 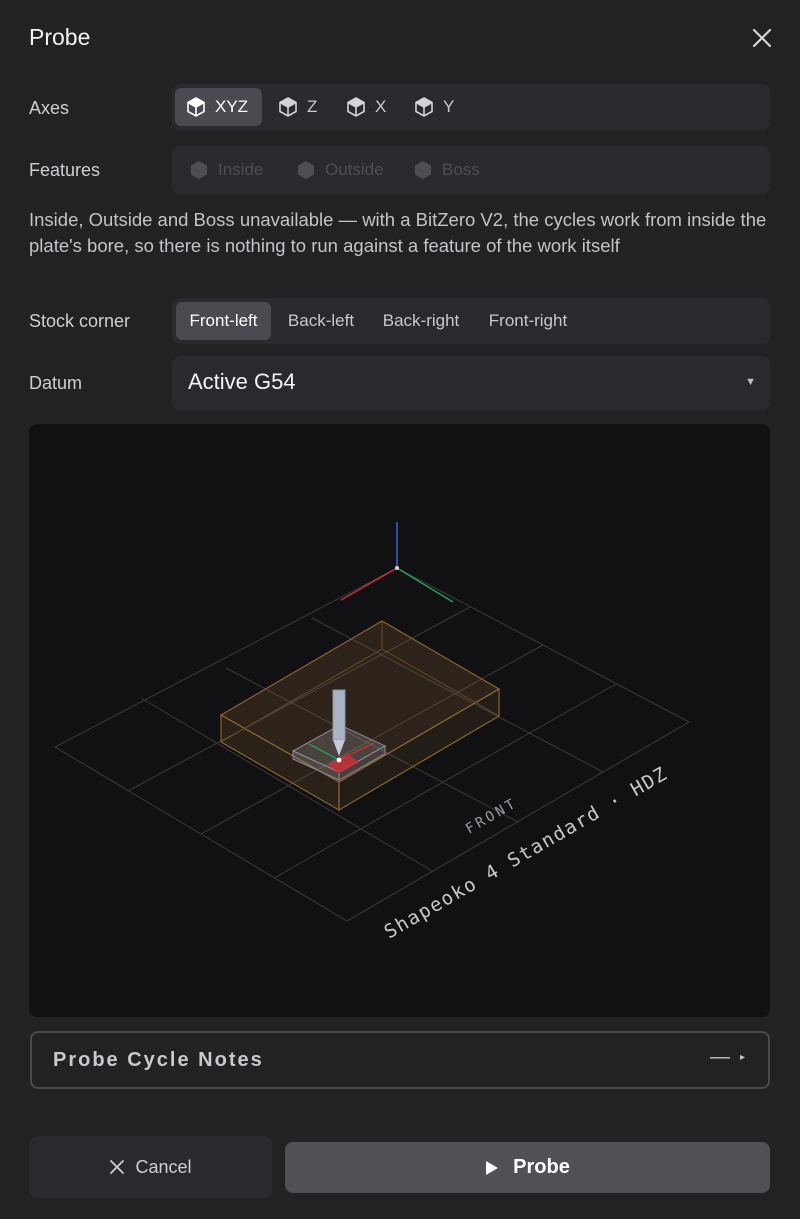 I want to click on features-segmented-control: Inside Outside Boss, so click(x=471, y=170).